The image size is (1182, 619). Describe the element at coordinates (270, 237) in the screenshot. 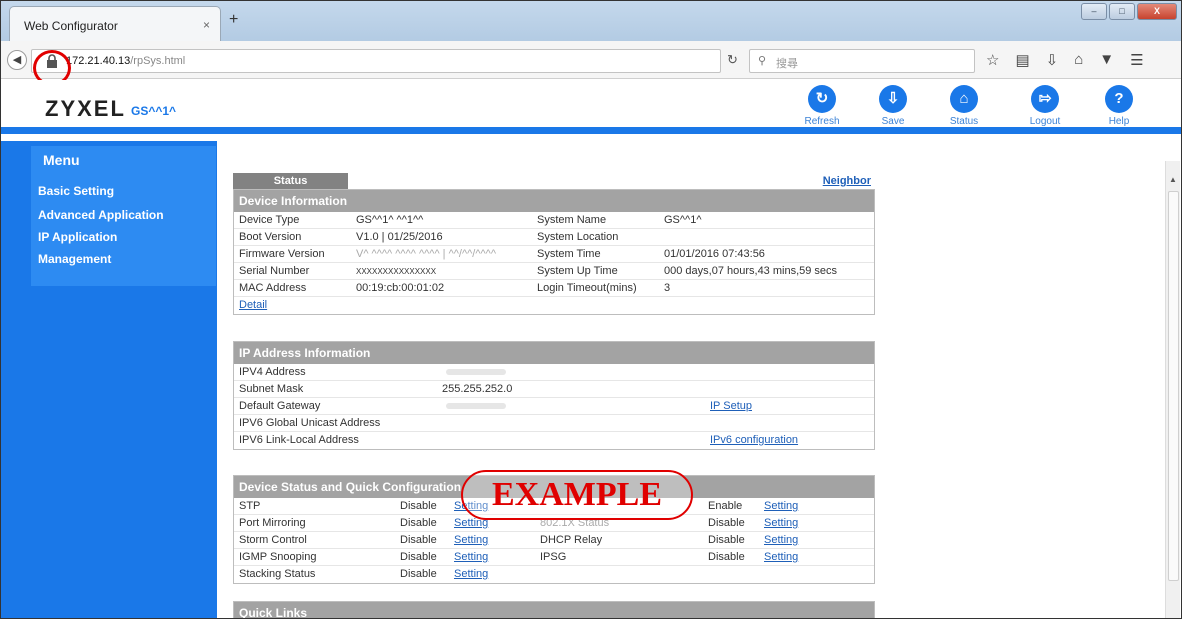

I see `boot-version-label: Boot Version` at that location.